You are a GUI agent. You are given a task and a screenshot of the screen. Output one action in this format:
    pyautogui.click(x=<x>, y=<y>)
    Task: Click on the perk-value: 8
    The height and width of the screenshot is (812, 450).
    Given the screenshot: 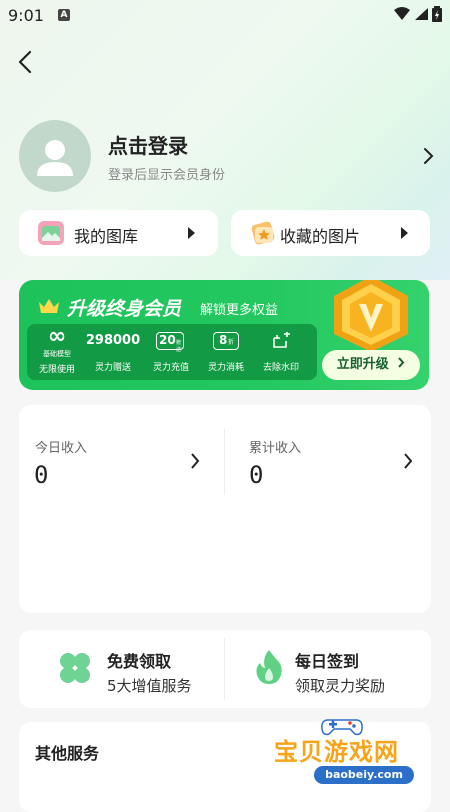 What is the action you would take?
    pyautogui.click(x=223, y=340)
    